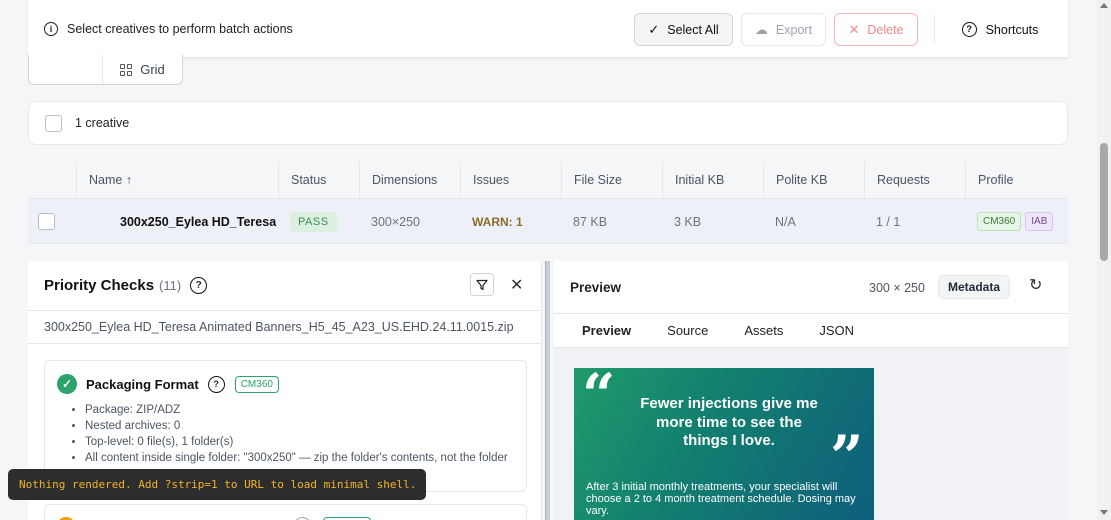 The width and height of the screenshot is (1111, 520). Describe the element at coordinates (51, 28) in the screenshot. I see `info-icon: i` at that location.